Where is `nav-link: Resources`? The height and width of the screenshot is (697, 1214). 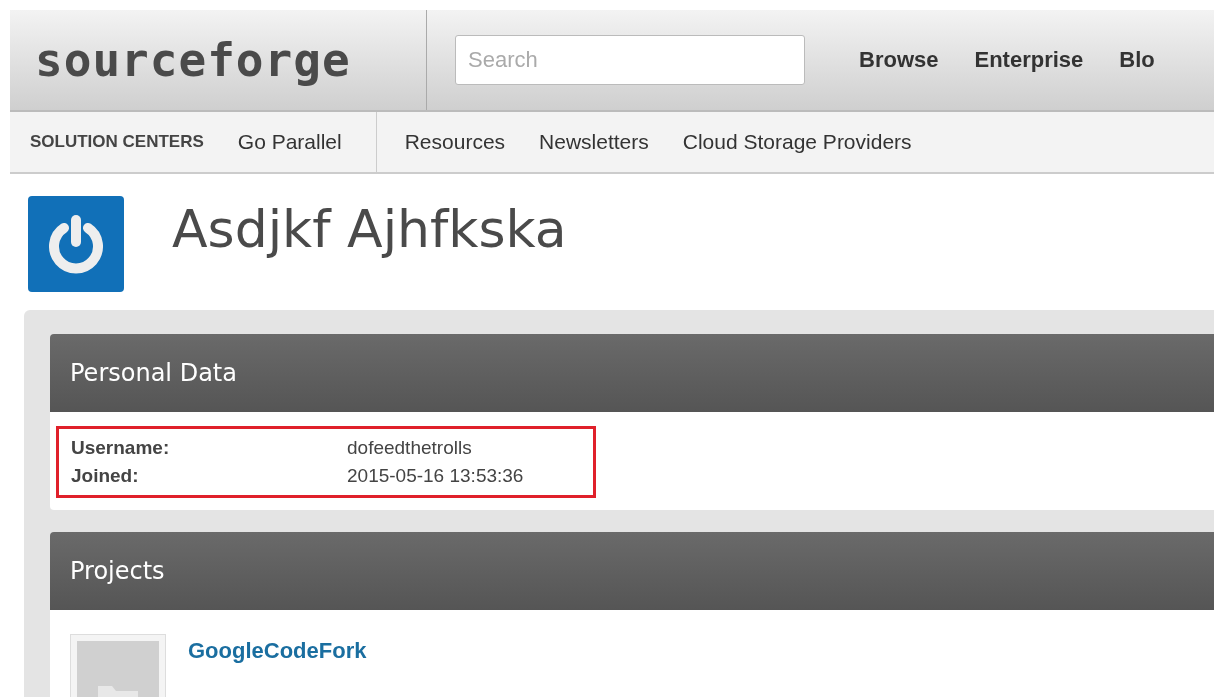
nav-link: Resources is located at coordinates (455, 142).